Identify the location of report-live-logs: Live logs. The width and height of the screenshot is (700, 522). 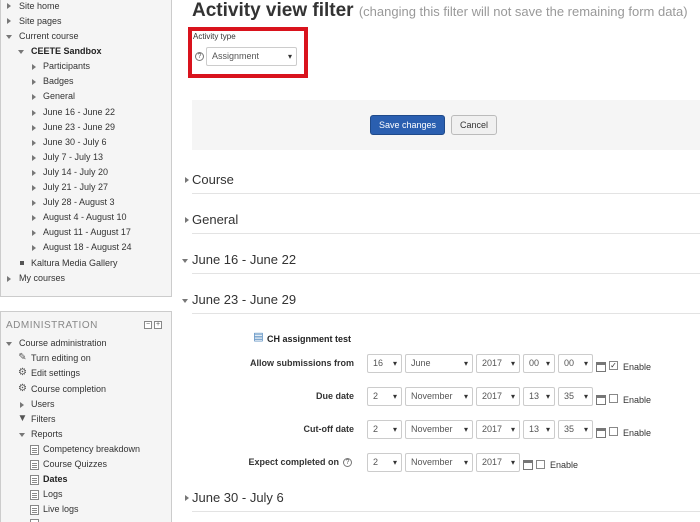
(61, 509).